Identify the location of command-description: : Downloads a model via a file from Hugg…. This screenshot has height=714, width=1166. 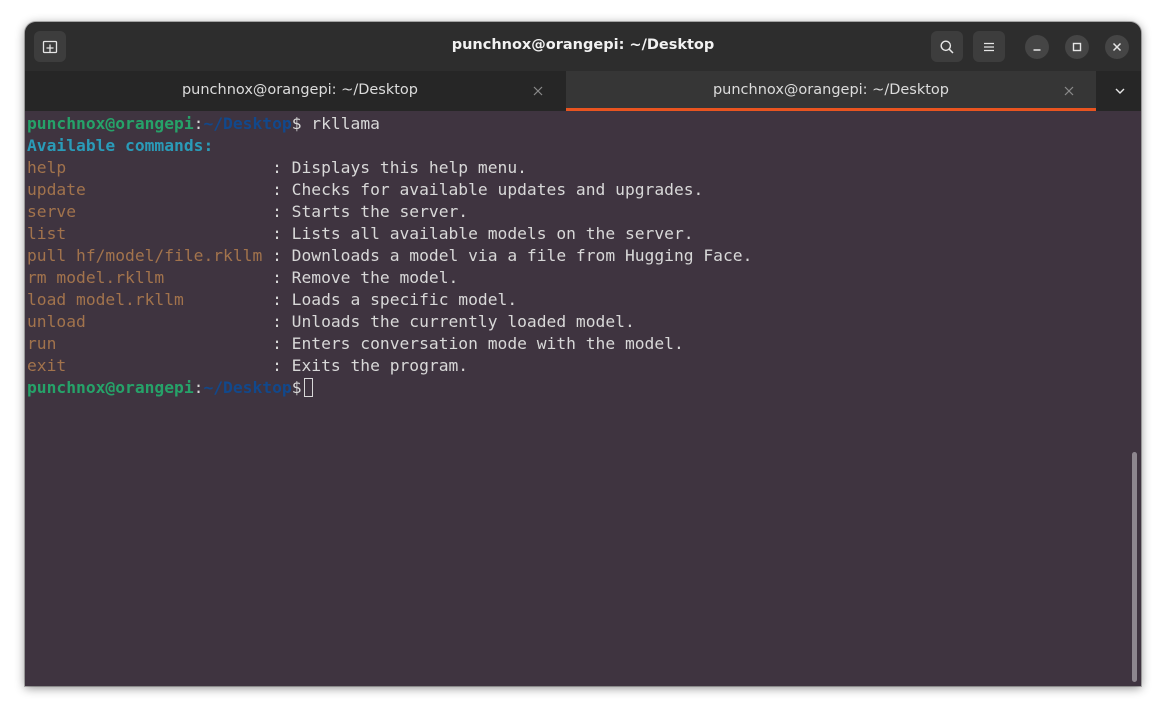
(512, 255).